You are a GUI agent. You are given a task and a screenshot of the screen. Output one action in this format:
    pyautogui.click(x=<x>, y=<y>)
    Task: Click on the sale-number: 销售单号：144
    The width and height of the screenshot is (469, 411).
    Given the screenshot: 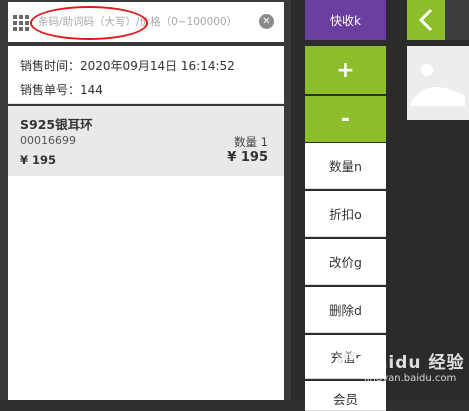 What is the action you would take?
    pyautogui.click(x=61, y=89)
    